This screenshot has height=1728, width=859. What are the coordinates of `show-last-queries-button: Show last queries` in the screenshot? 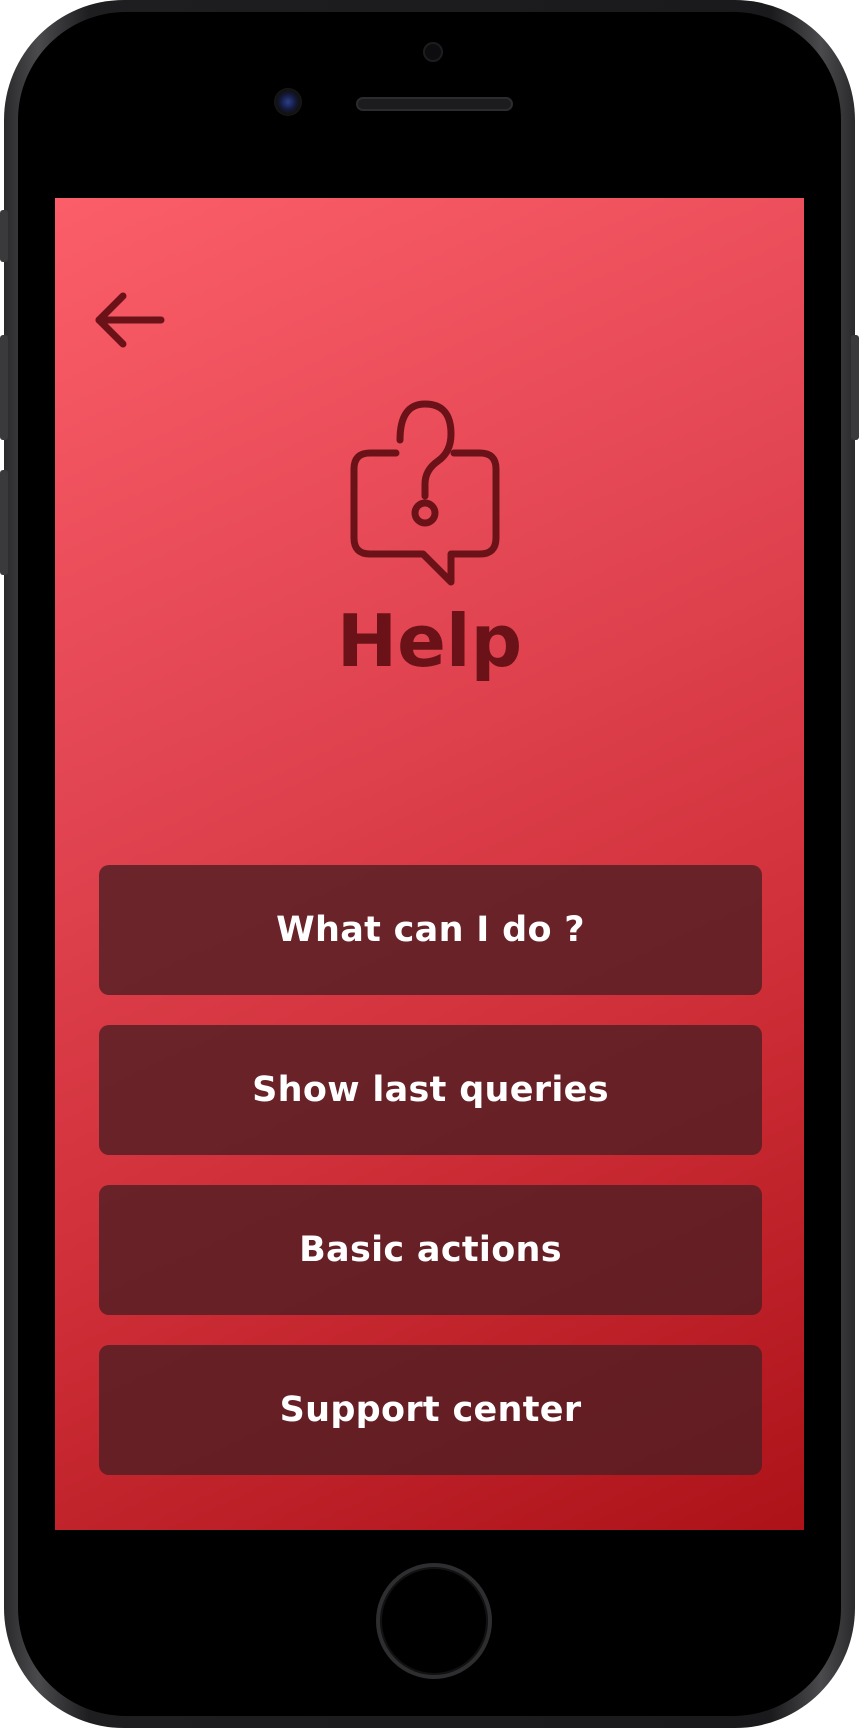 It's located at (430, 1090).